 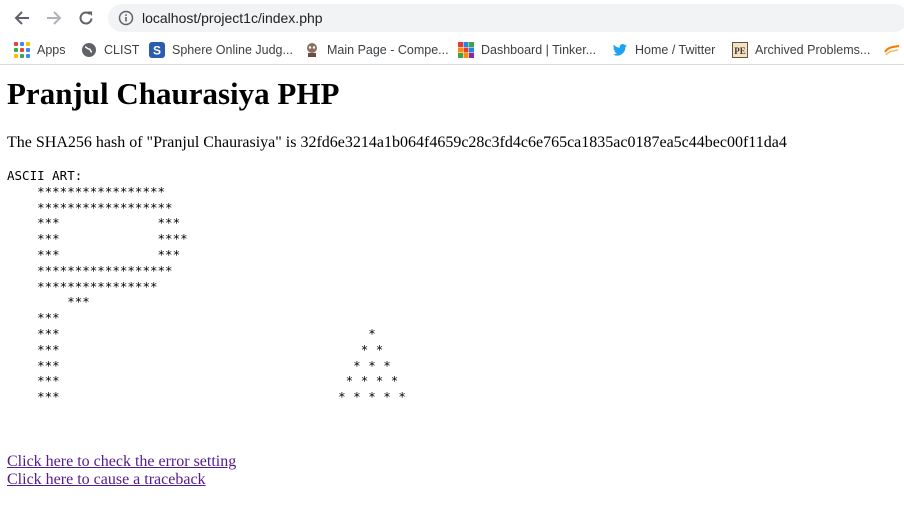 I want to click on traceback-link: Click here to cause a traceback, so click(x=121, y=480).